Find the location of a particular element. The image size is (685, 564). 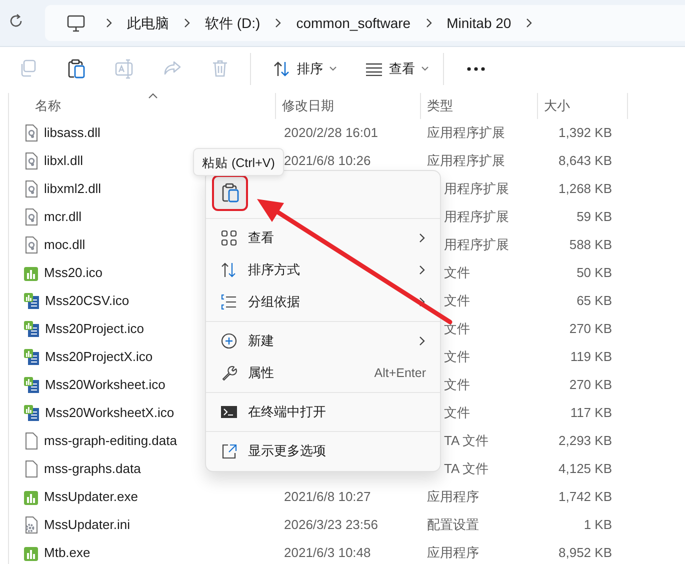

settings-file-icon is located at coordinates (31, 525).